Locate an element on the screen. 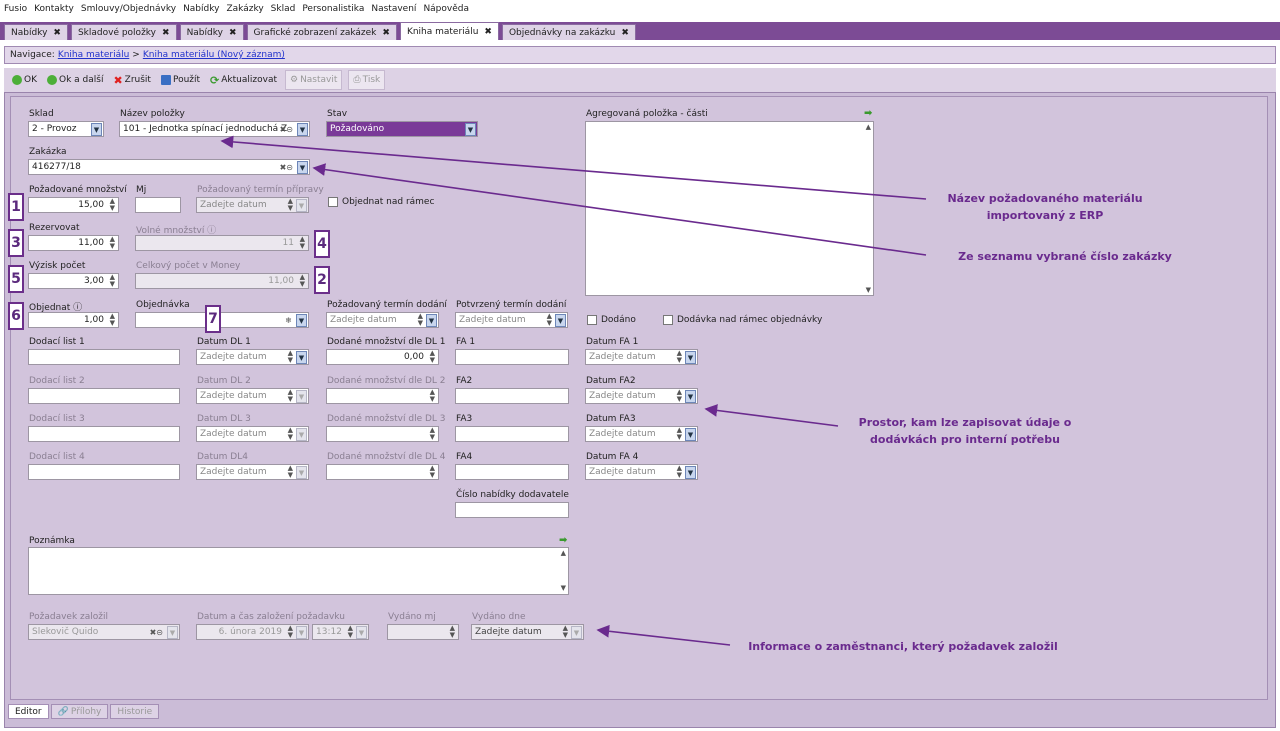 This screenshot has height=731, width=1280. note-line: dodávkách pro interní potřebu is located at coordinates (965, 439).